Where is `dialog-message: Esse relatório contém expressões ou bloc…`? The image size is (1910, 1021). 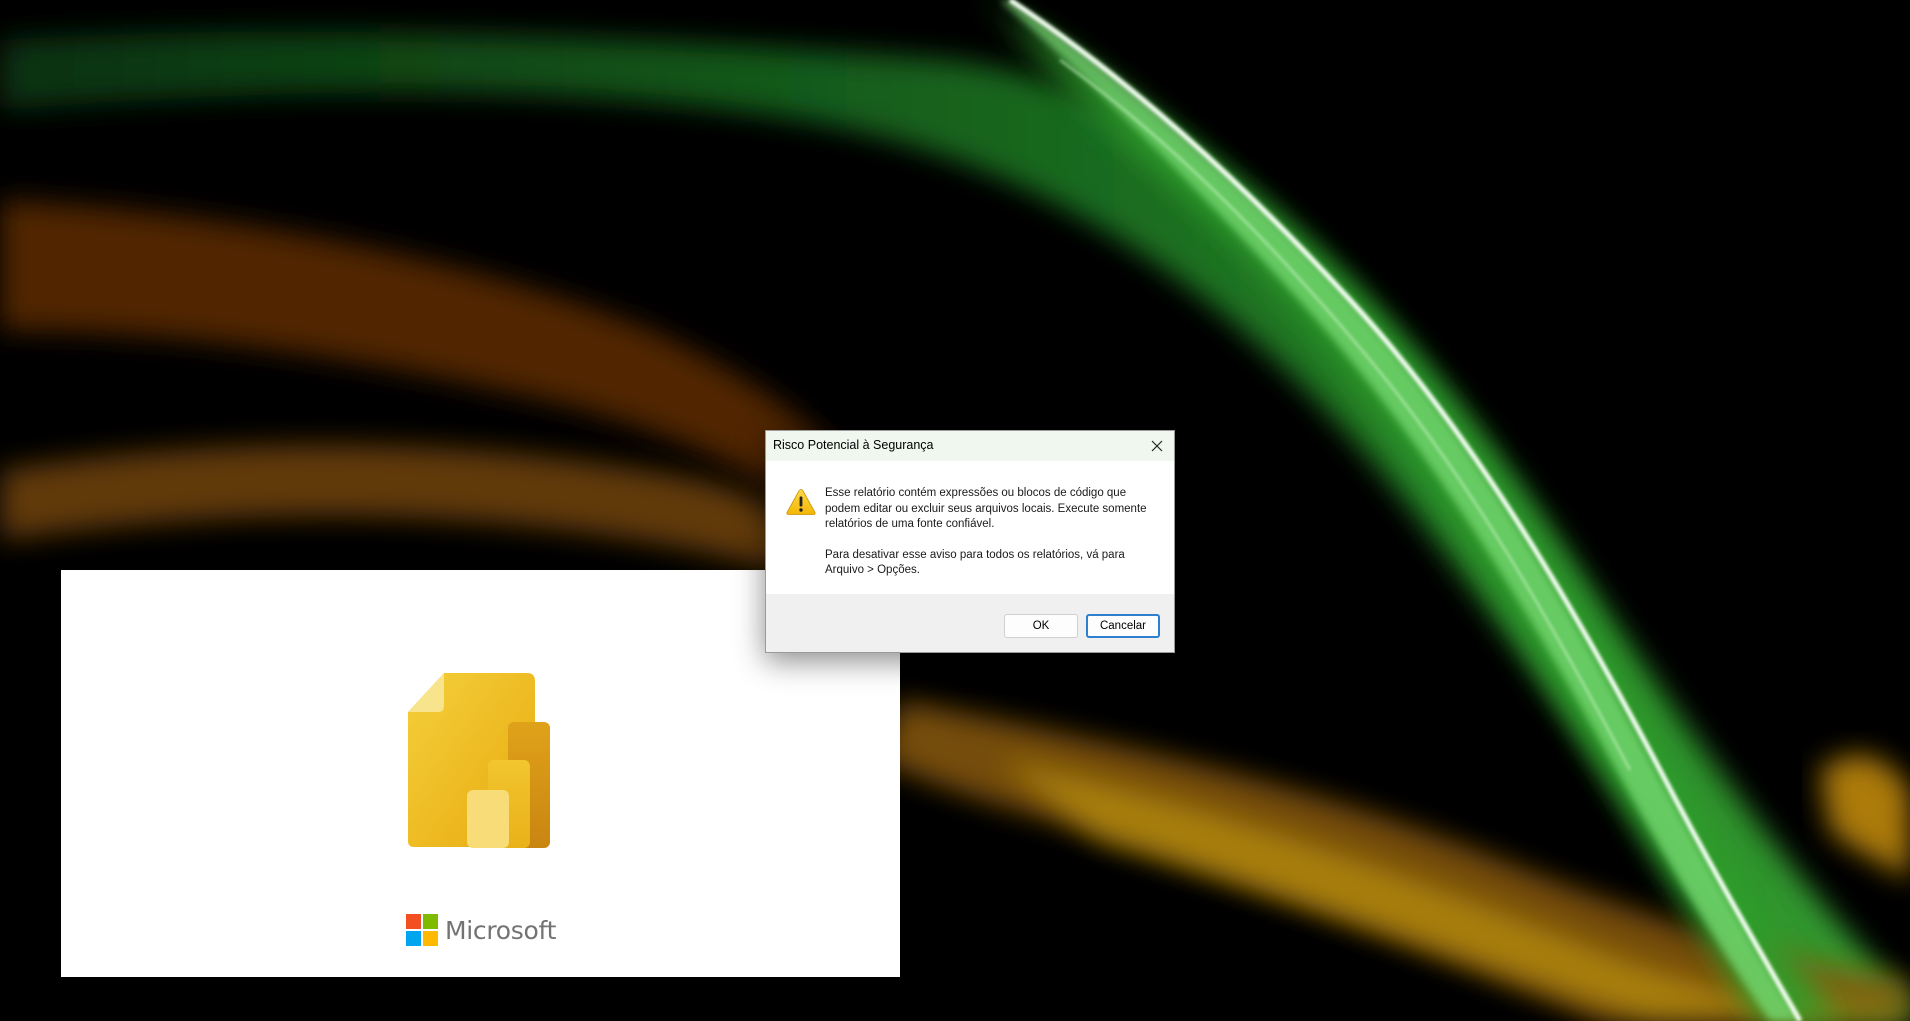 dialog-message: Esse relatório contém expressões ou bloc… is located at coordinates (992, 532).